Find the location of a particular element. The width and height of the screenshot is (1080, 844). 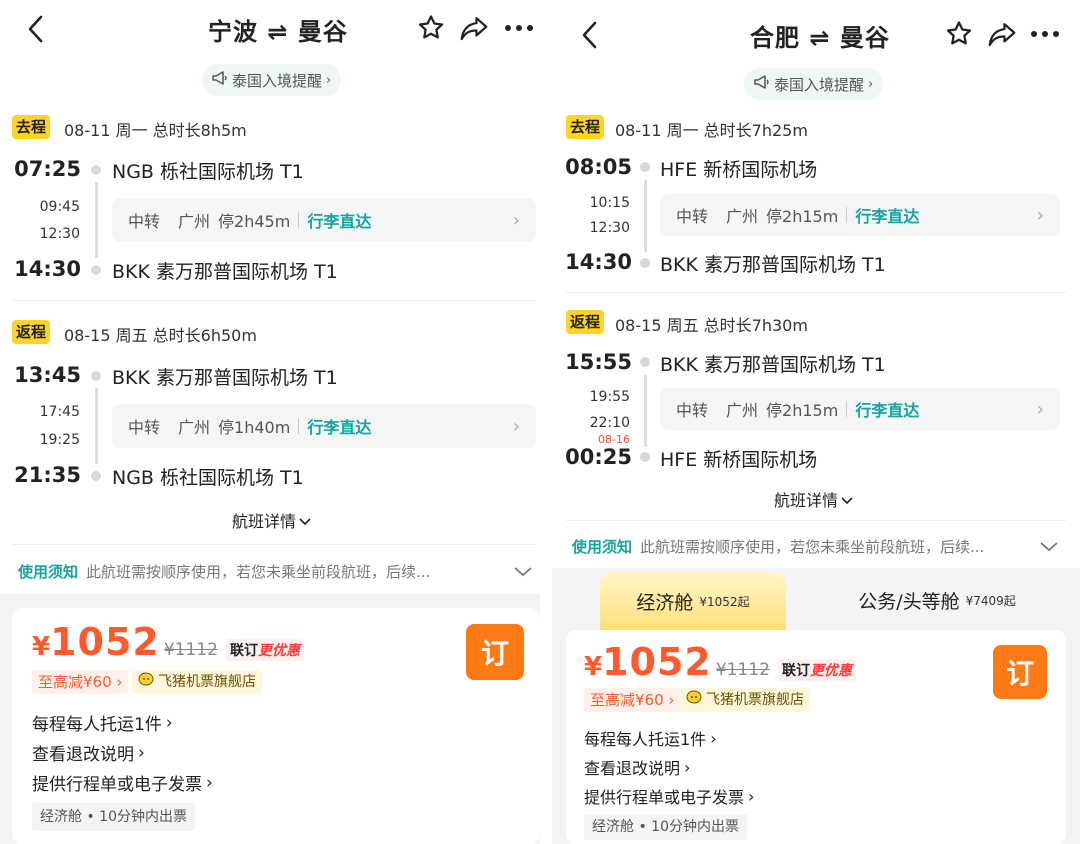

store-name: 飞猪机票旗舰店 is located at coordinates (755, 700).